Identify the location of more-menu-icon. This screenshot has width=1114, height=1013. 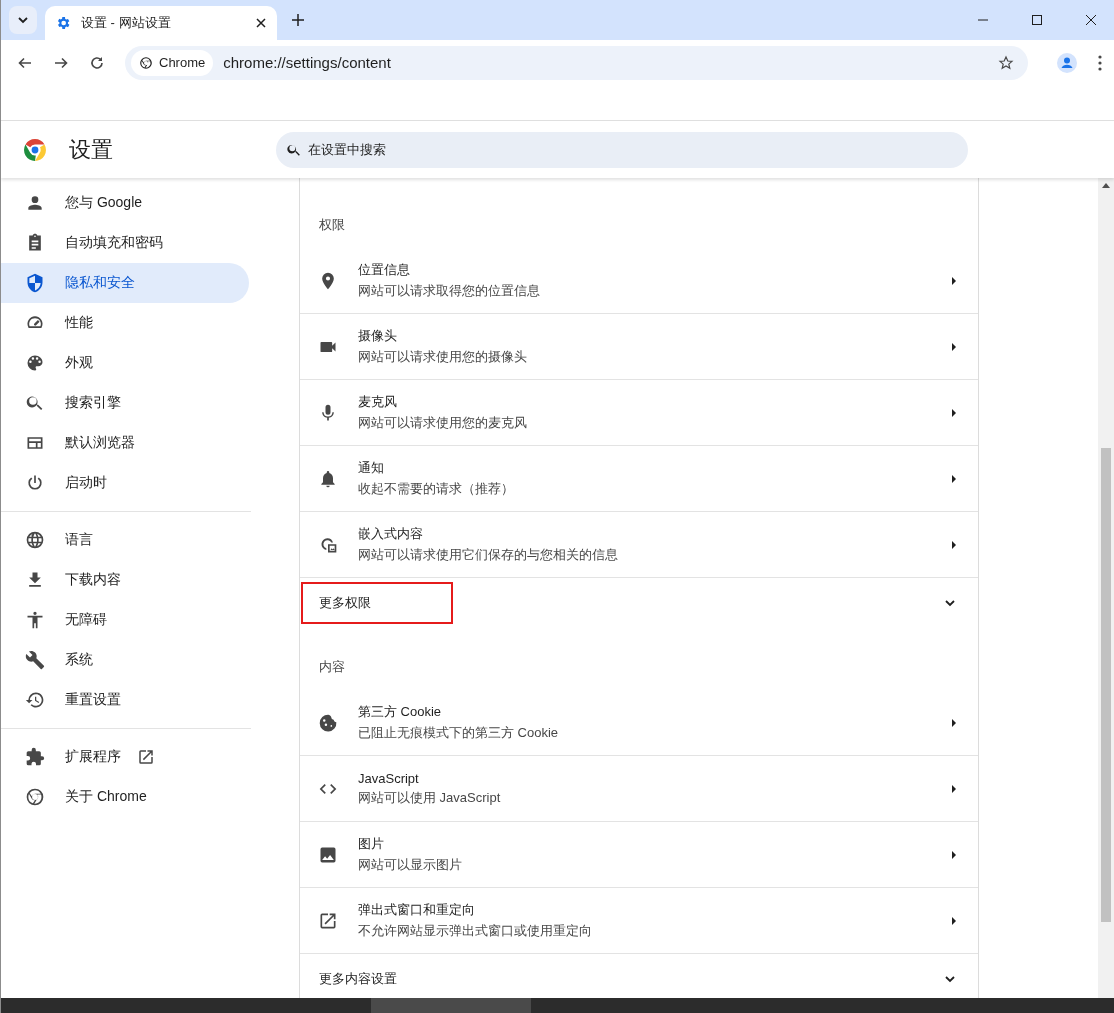
(1100, 62).